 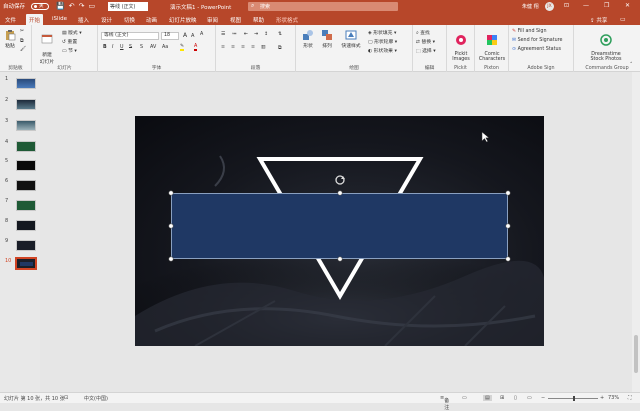 I want to click on char-spacing-icon: AV, so click(x=153, y=47).